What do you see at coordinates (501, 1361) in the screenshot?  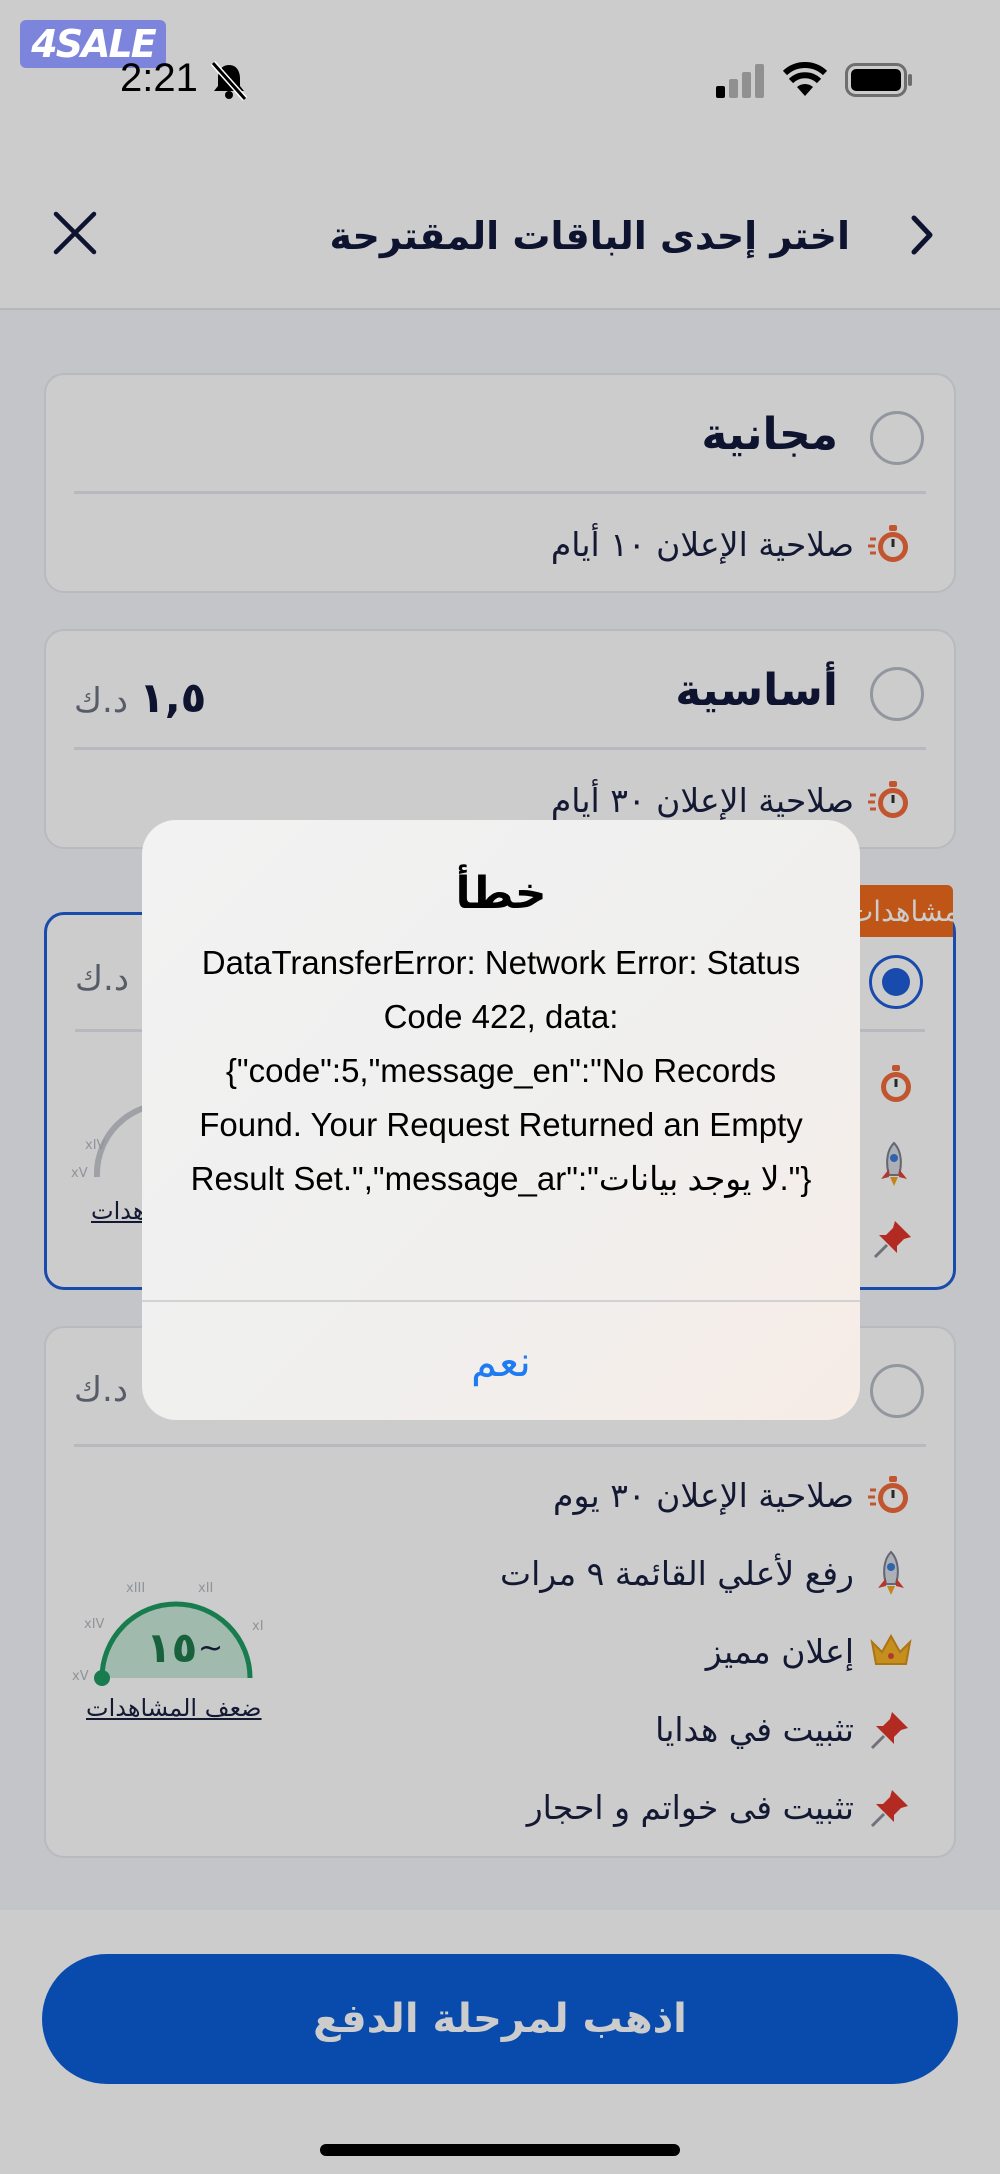 I see `alert-ok-button: نعم` at bounding box center [501, 1361].